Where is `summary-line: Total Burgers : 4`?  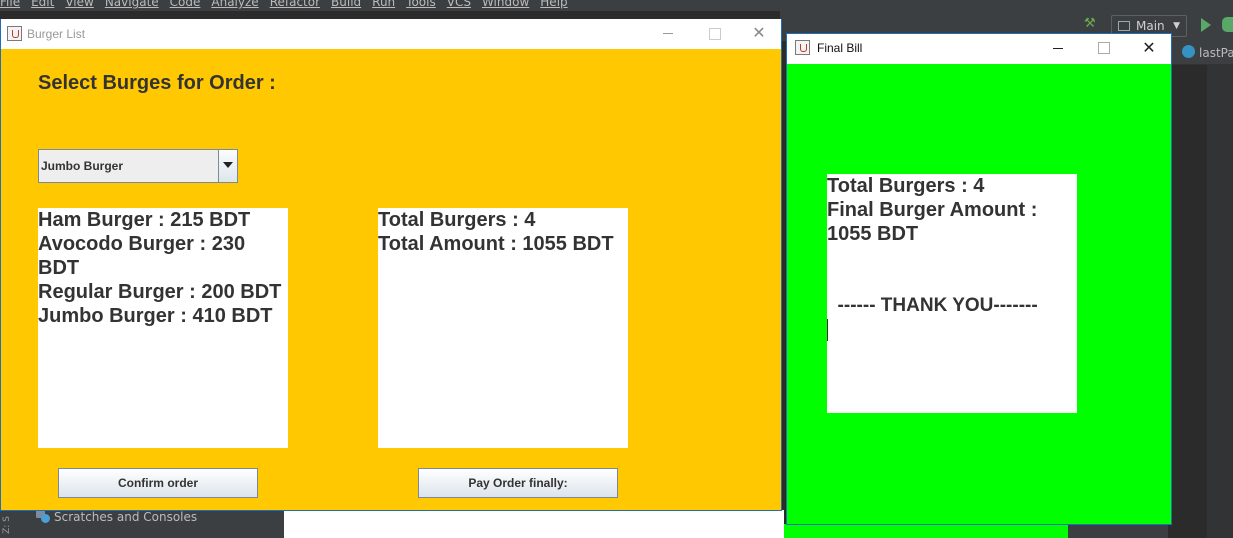
summary-line: Total Burgers : 4 is located at coordinates (457, 220).